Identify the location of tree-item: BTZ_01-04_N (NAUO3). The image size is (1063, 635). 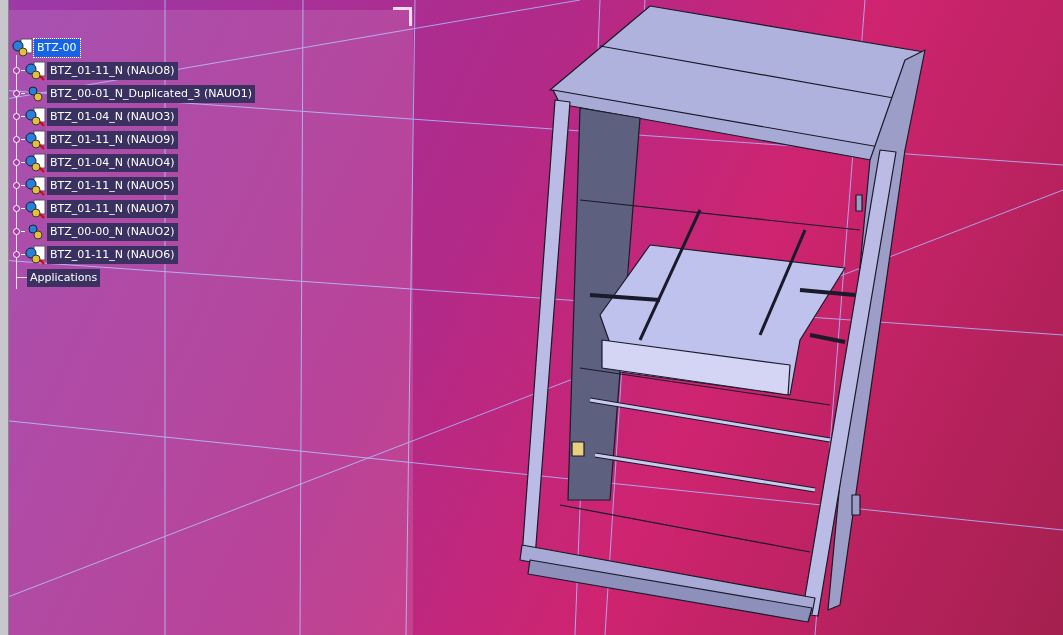
(112, 116).